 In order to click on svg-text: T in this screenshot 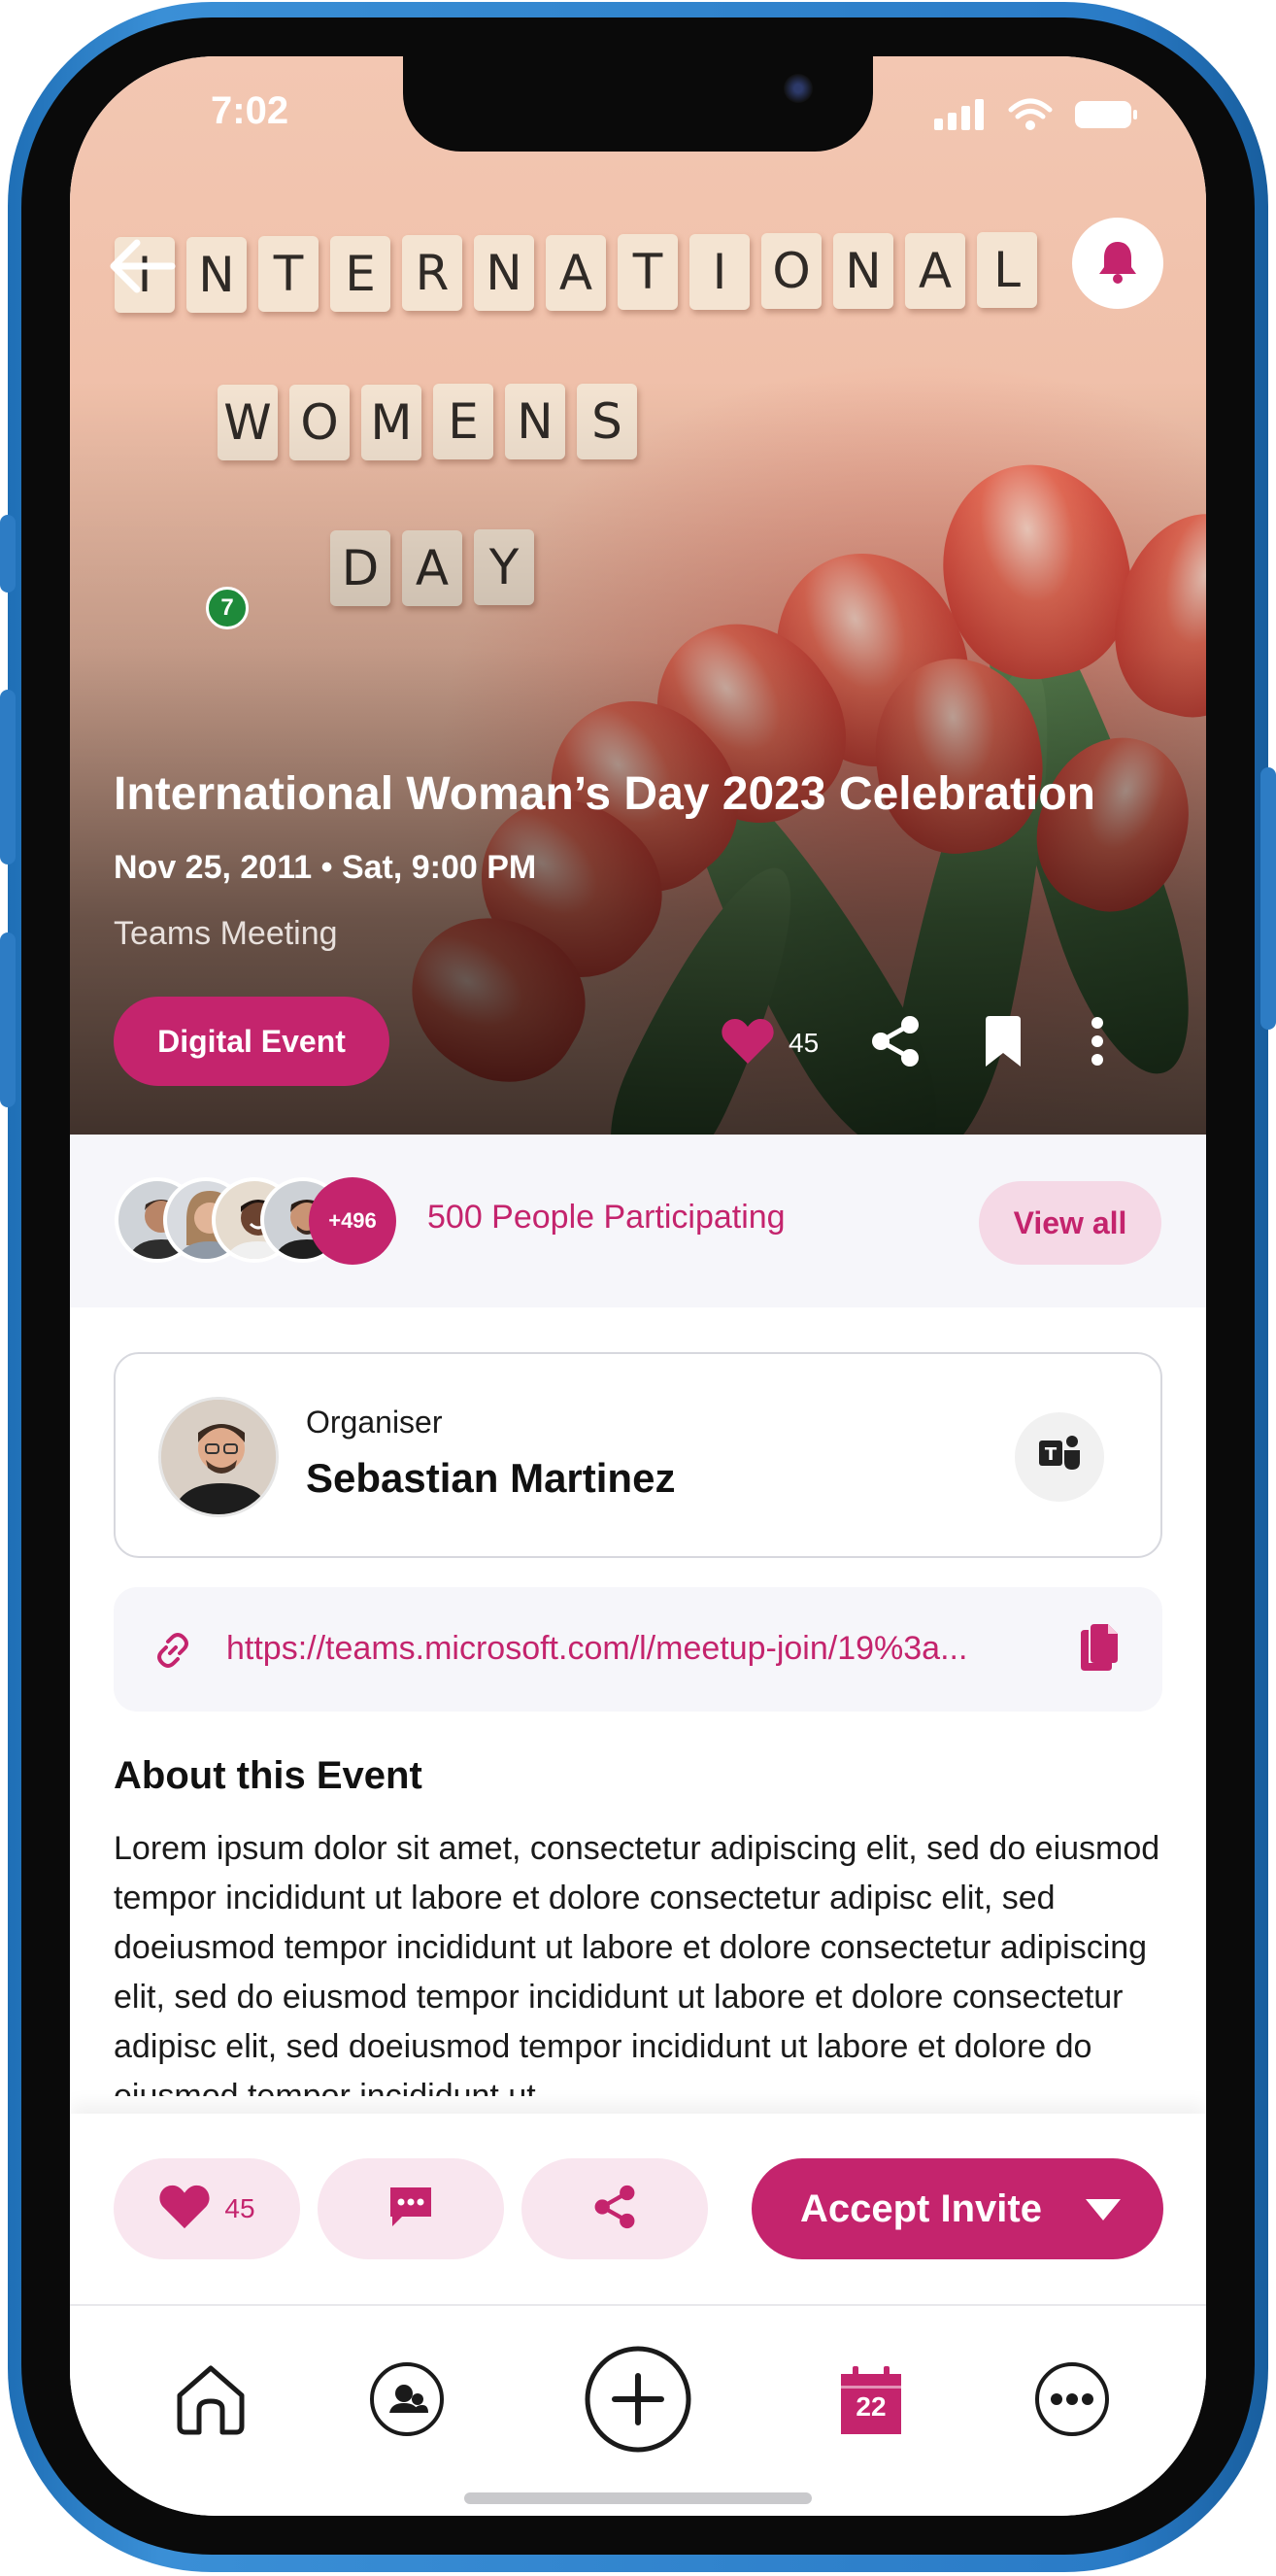, I will do `click(1051, 1454)`.